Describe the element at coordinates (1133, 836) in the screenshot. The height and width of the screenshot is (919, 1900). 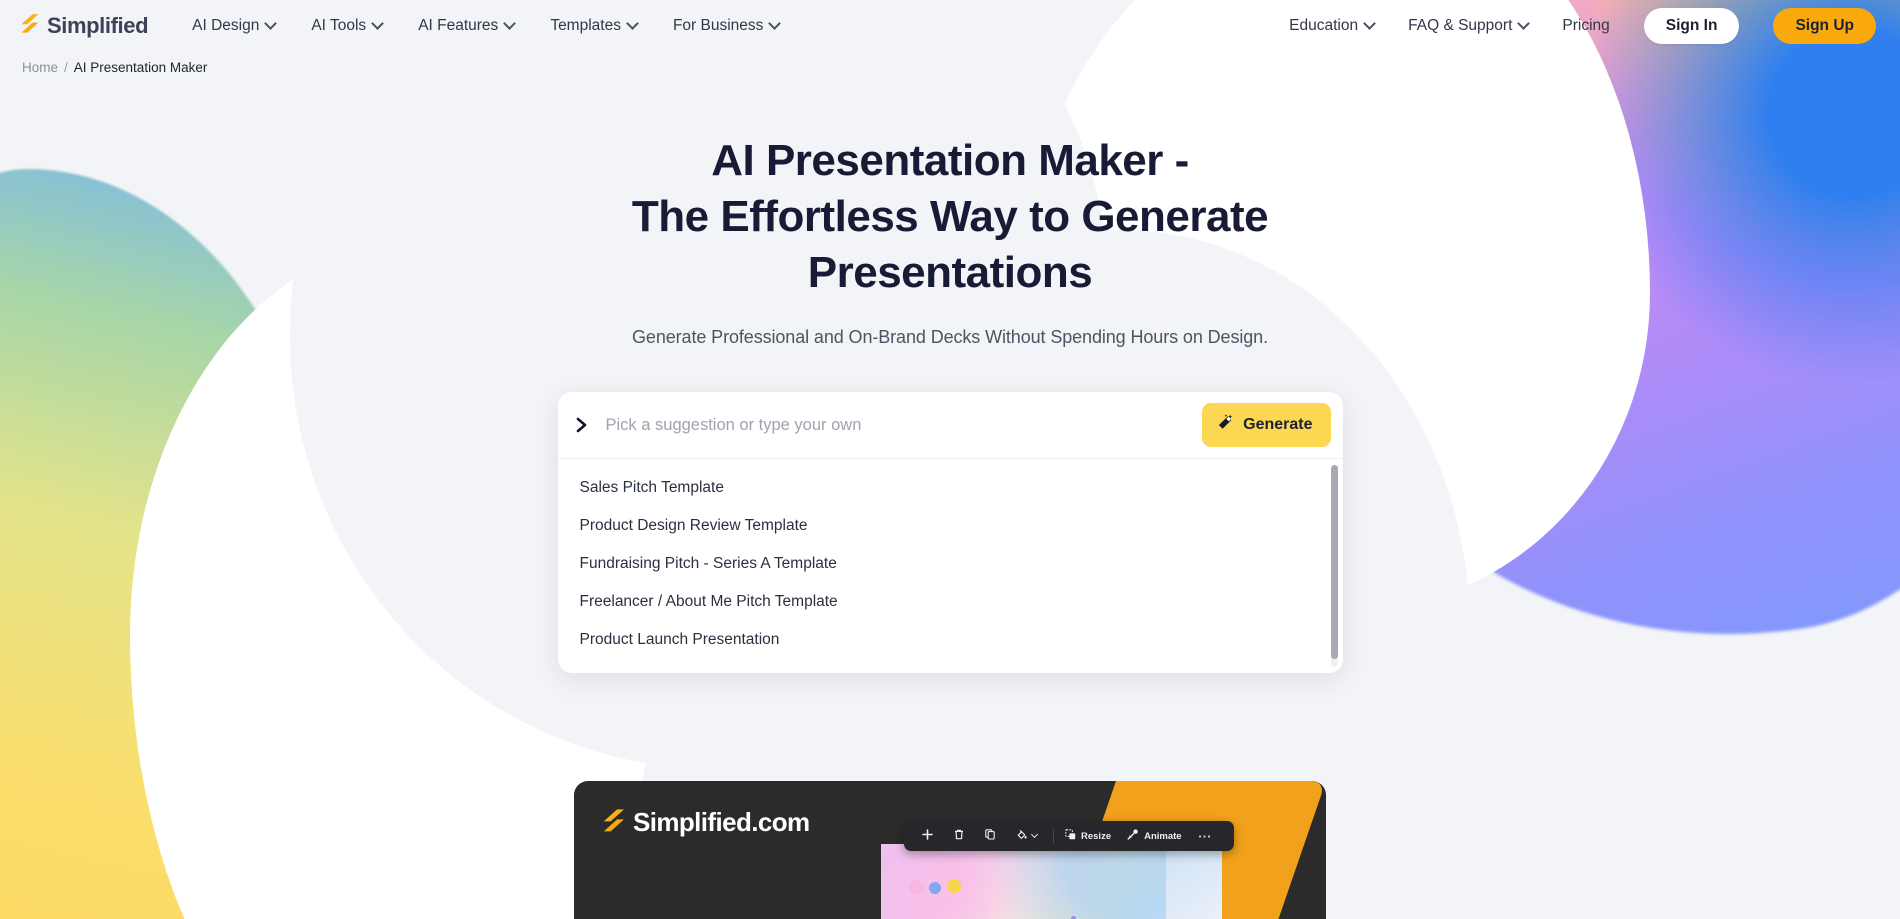
I see `animate-icon` at that location.